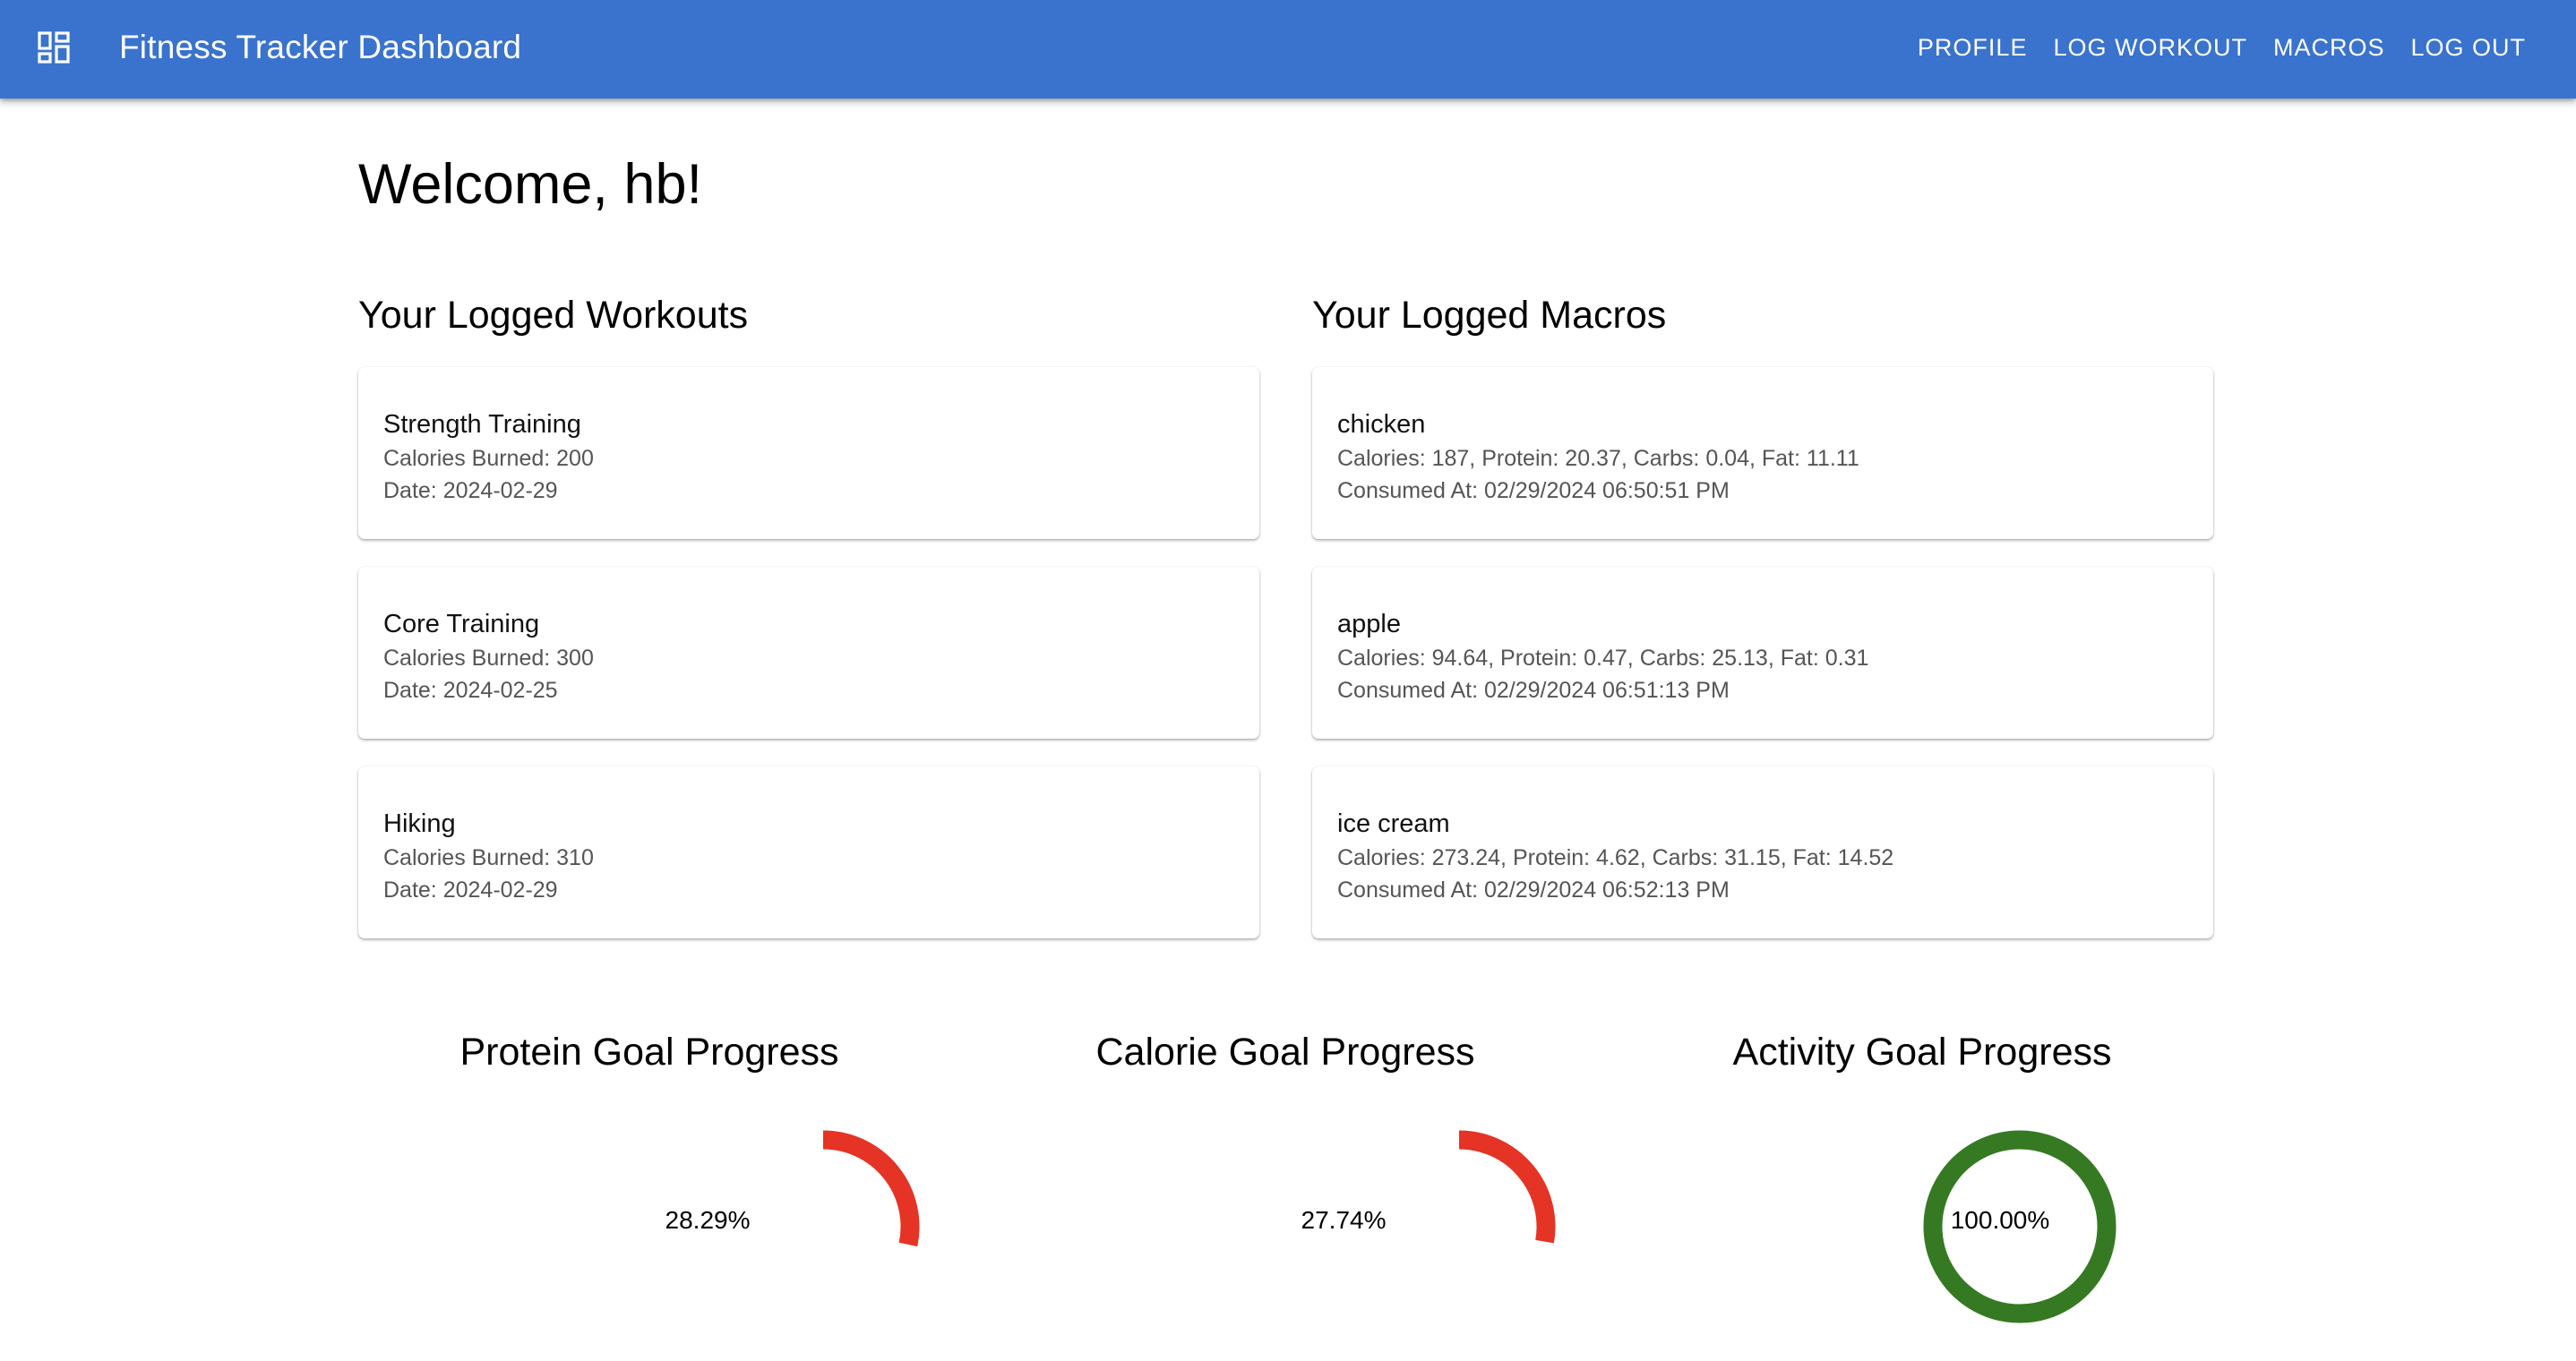 The width and height of the screenshot is (2576, 1361). Describe the element at coordinates (1507, 1187) in the screenshot. I see `calorie-progress-arc` at that location.